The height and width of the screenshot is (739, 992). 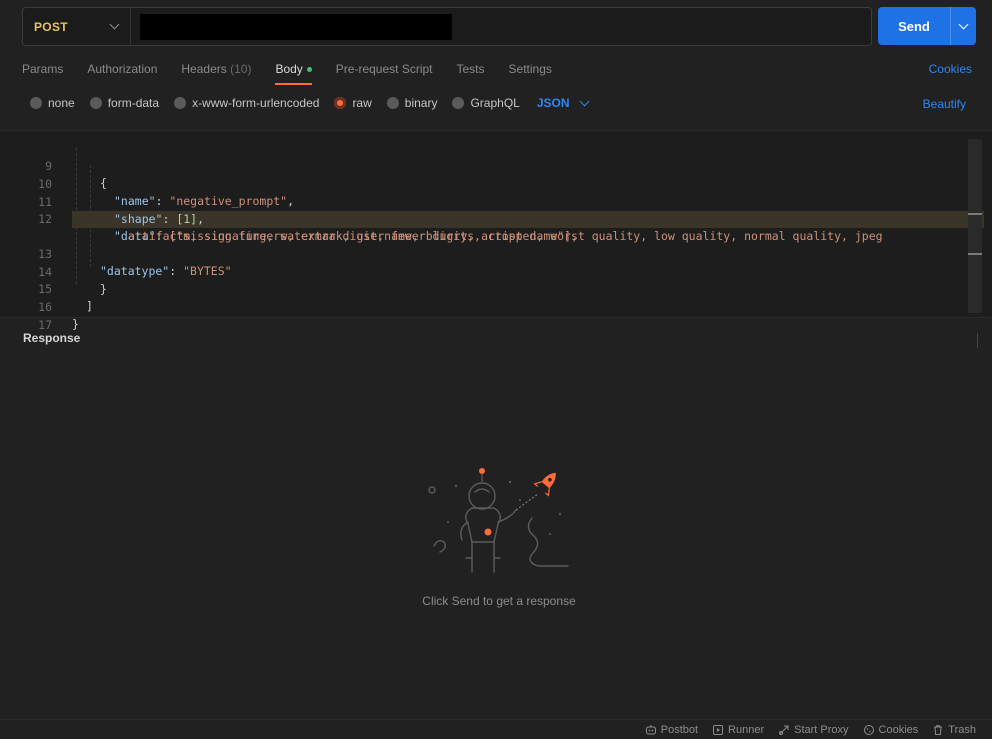 What do you see at coordinates (496, 183) in the screenshot?
I see `code-line: 10 "name": "negative_prompt",` at bounding box center [496, 183].